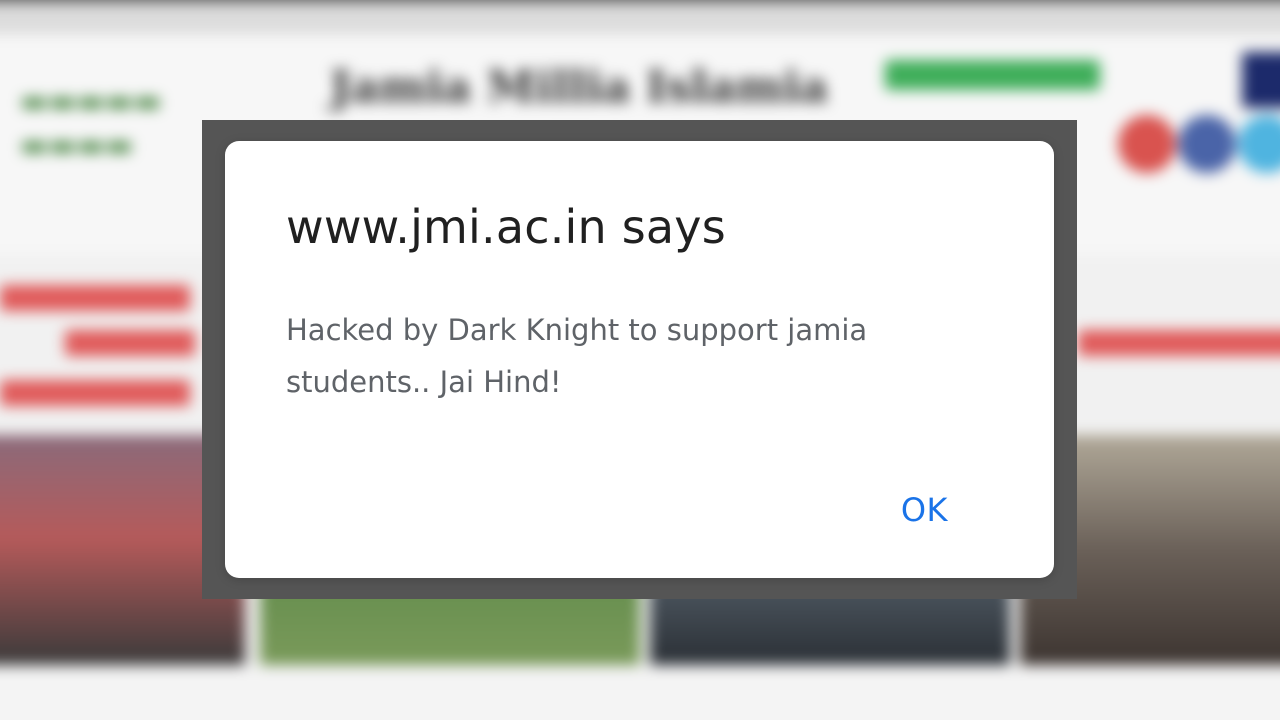  I want to click on site-footer-strip, so click(640, 695).